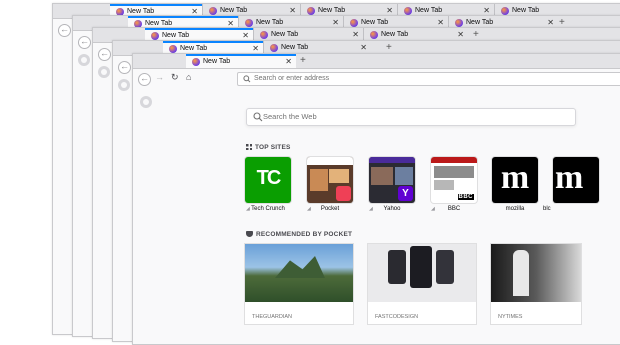 This screenshot has height=345, width=620. Describe the element at coordinates (343, 193) in the screenshot. I see `pocket-logo` at that location.